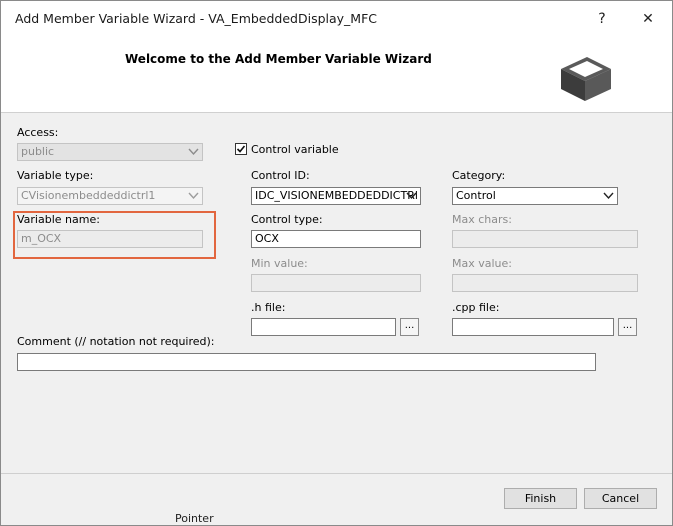 The height and width of the screenshot is (526, 673). I want to click on control-type-label: Control type:, so click(287, 219).